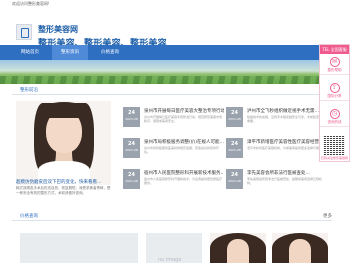 This screenshot has width=350, height=263. I want to click on share-icon: ⇪, so click(334, 88).